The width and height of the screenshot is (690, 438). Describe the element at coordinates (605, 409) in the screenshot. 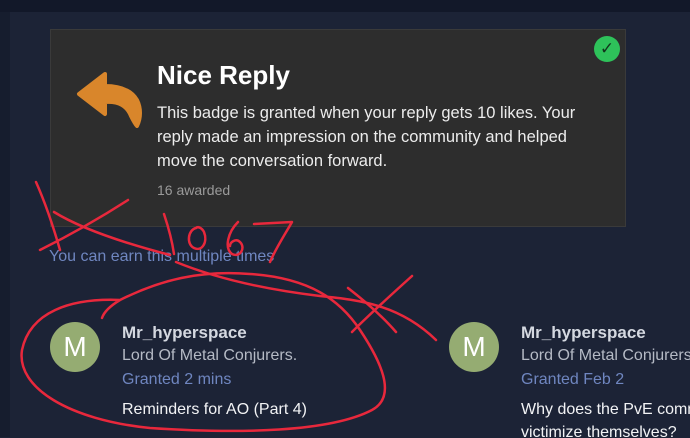

I see `topic-line-1: Why does the PvE comm` at that location.